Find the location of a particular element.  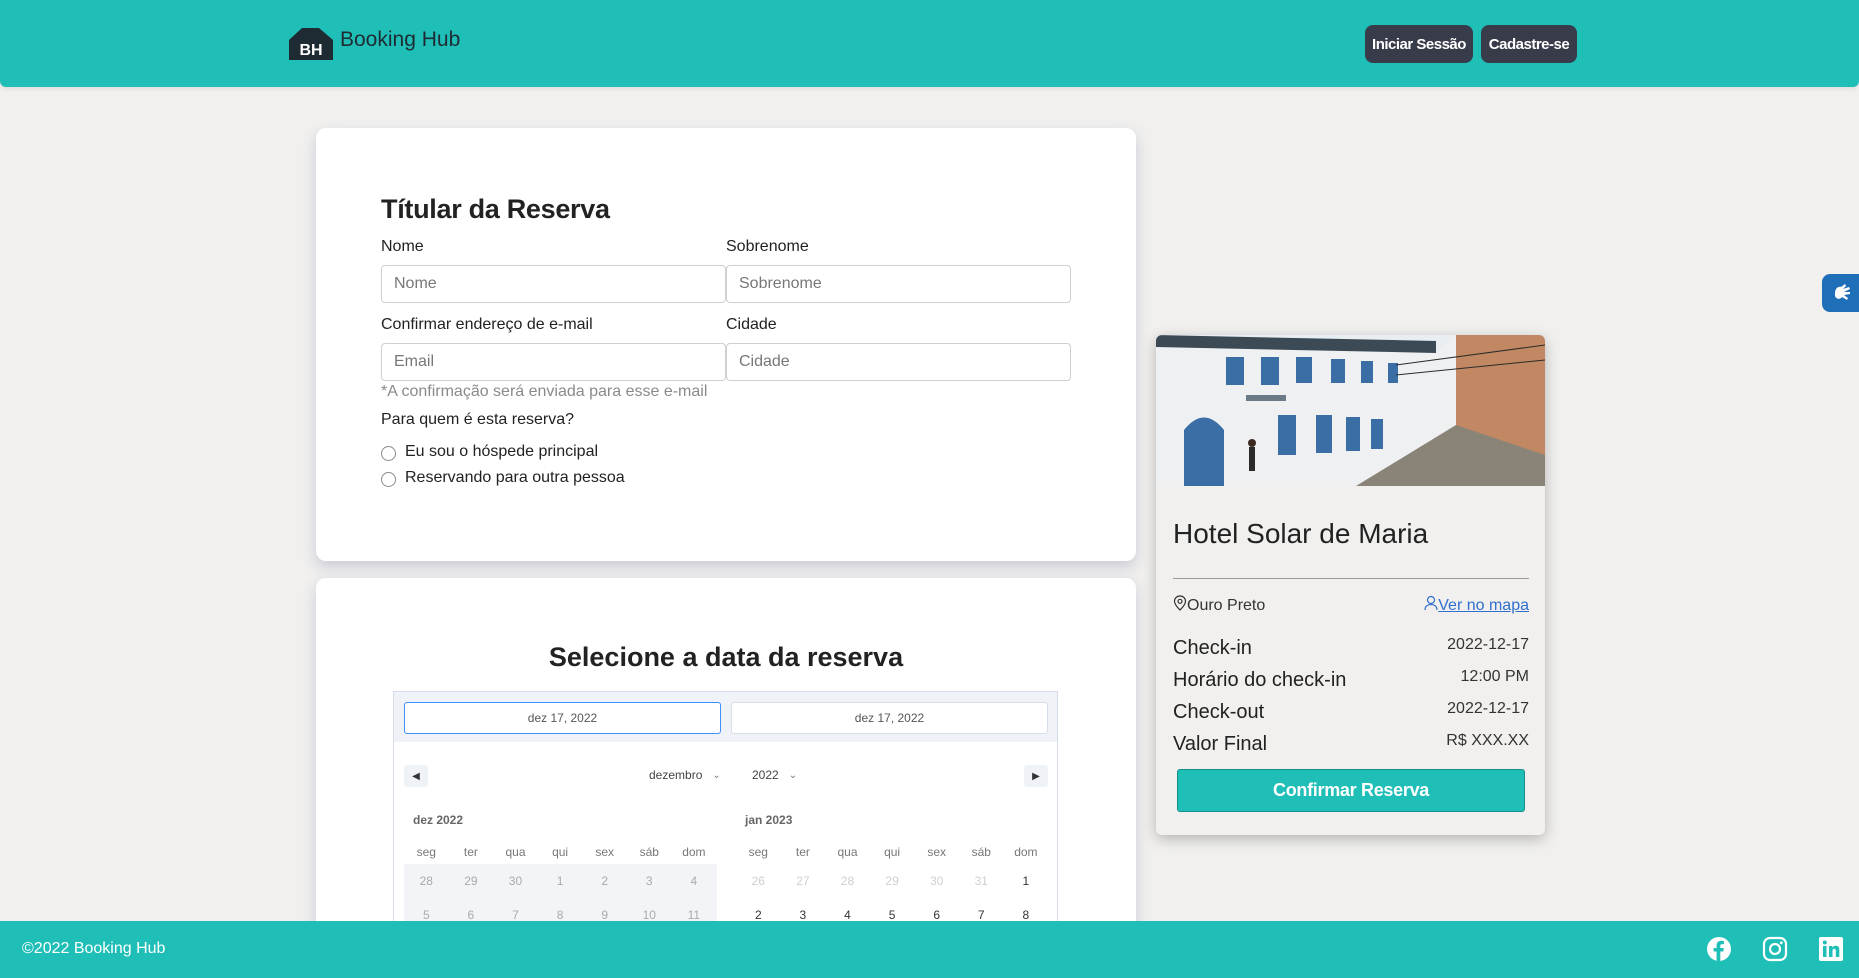

instagram-icon is located at coordinates (1775, 949).